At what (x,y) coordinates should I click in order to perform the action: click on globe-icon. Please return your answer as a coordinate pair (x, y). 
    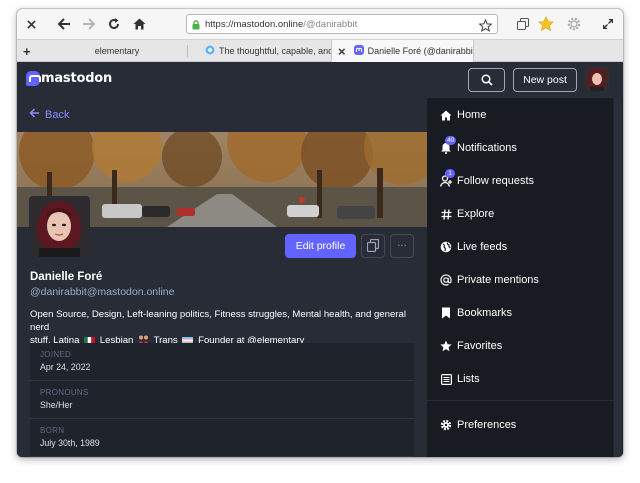
    Looking at the image, I should click on (446, 247).